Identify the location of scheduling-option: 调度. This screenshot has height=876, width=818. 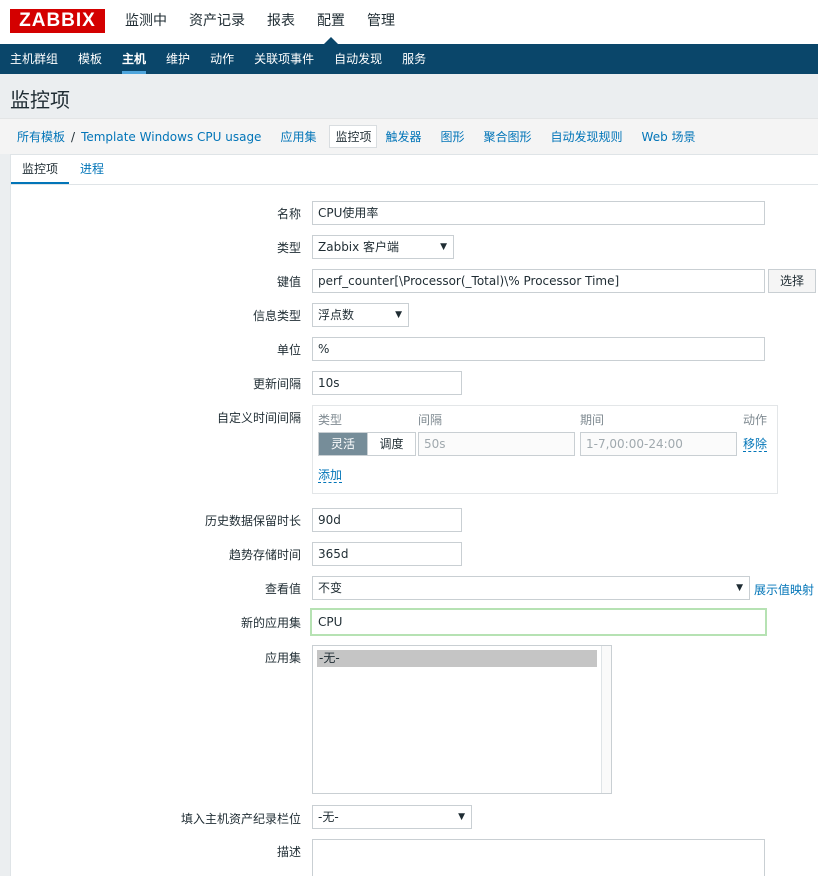
(391, 444).